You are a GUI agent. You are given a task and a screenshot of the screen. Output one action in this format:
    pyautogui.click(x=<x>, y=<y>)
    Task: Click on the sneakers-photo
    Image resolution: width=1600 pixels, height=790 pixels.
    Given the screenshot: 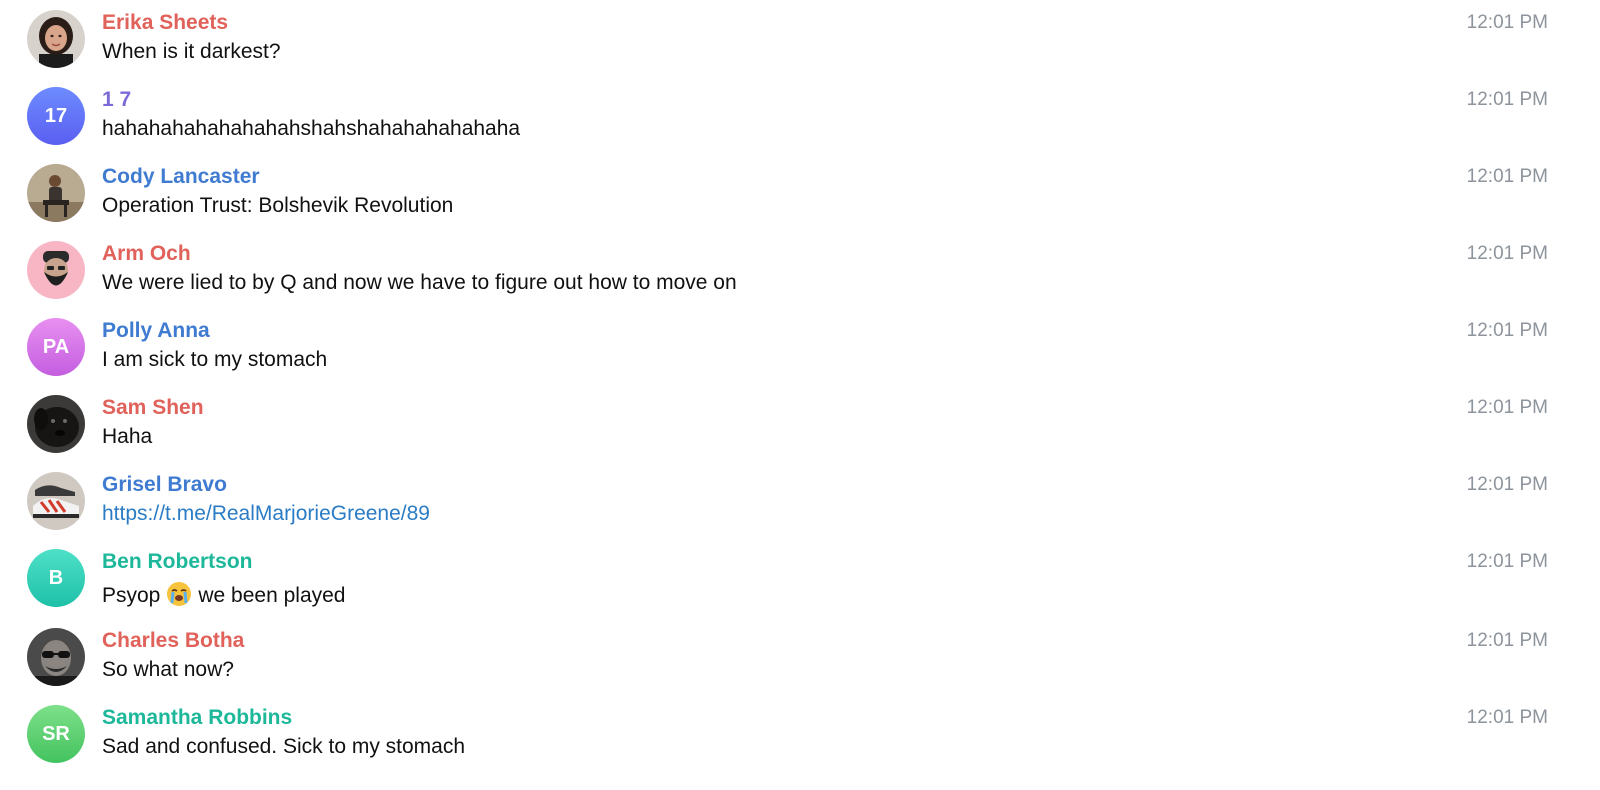 What is the action you would take?
    pyautogui.click(x=56, y=501)
    